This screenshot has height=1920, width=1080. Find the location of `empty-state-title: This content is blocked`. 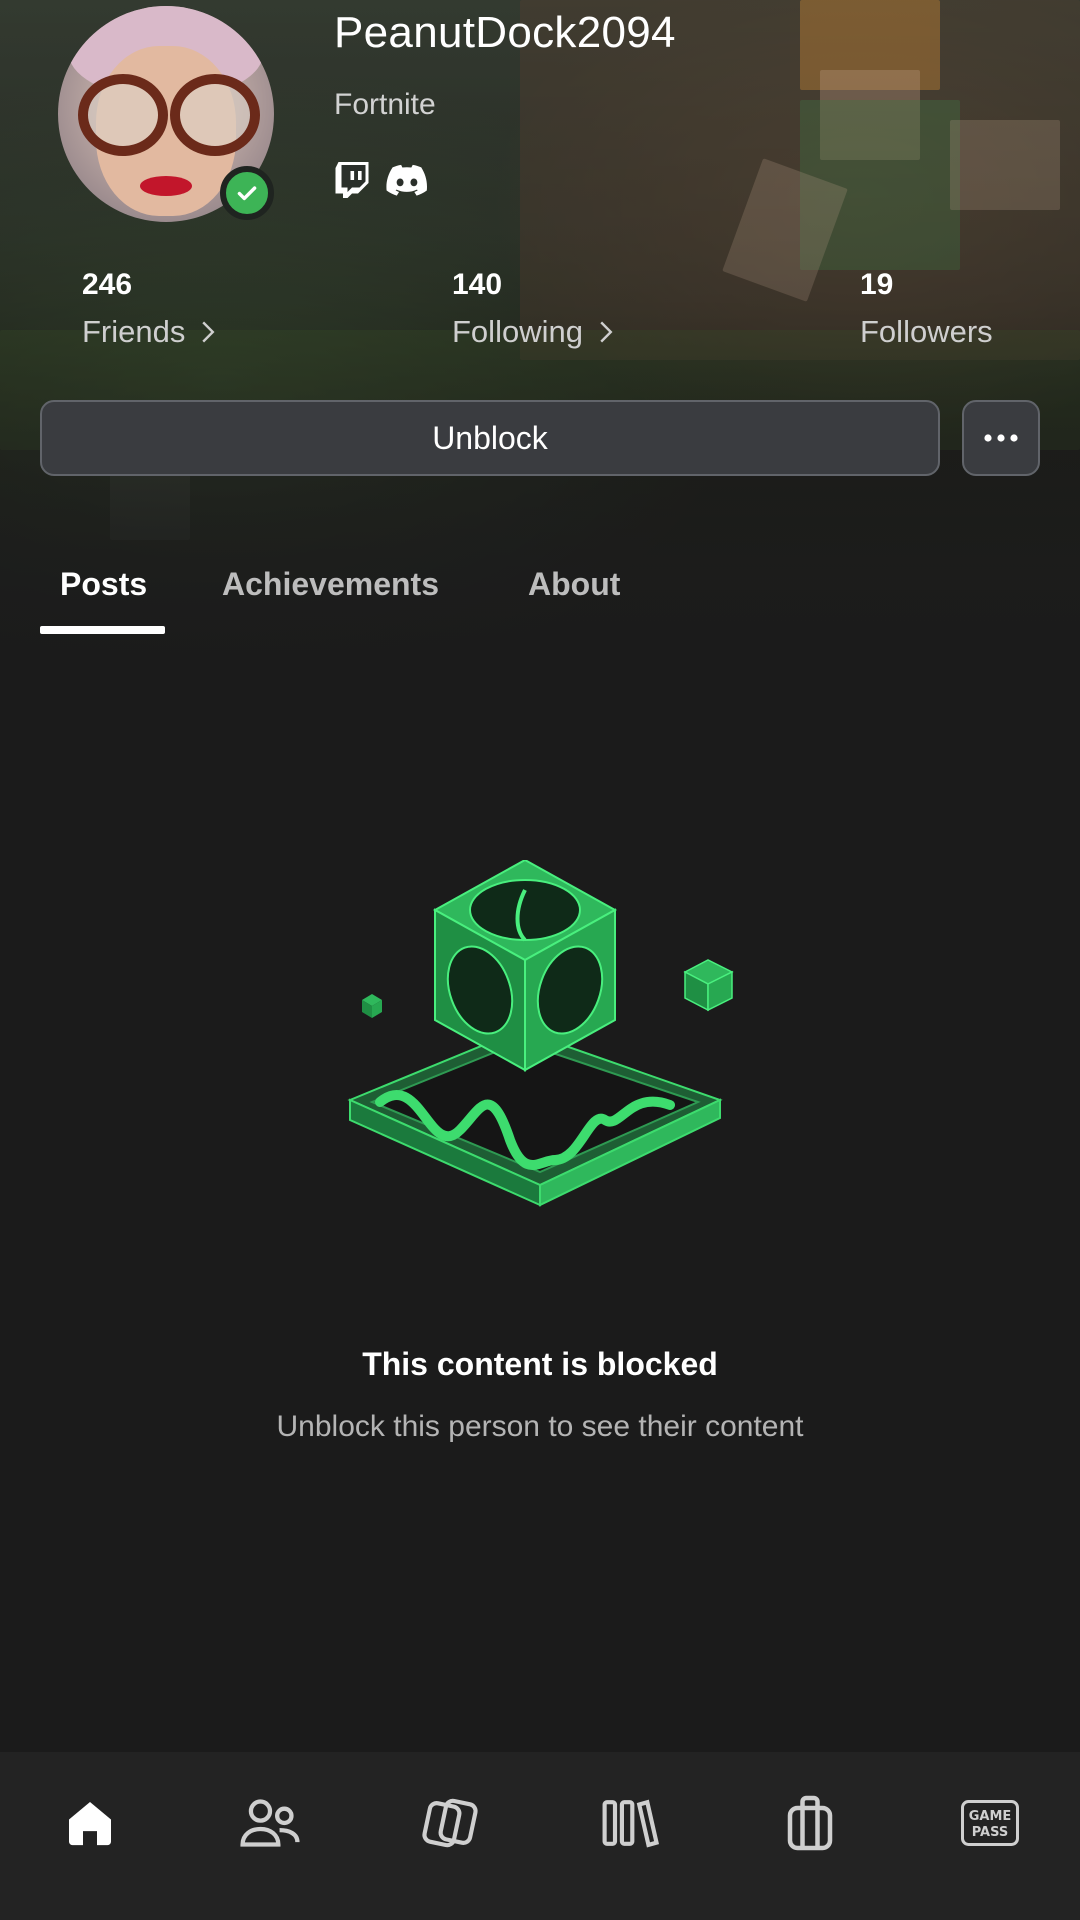

empty-state-title: This content is blocked is located at coordinates (540, 1364).